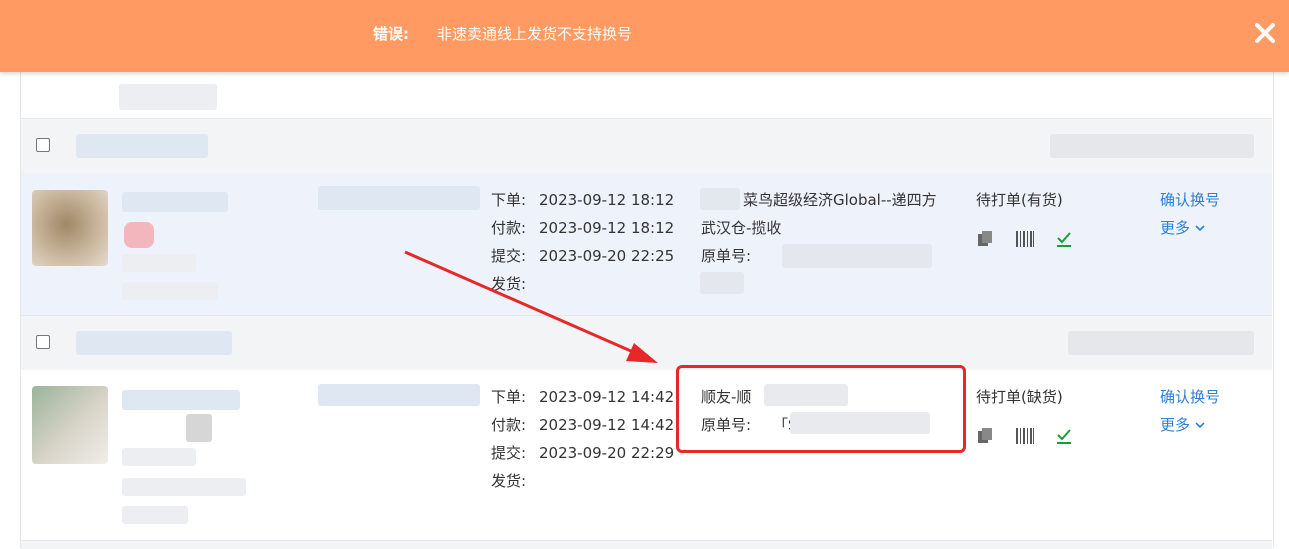  I want to click on annotation-arrow, so click(531, 306).